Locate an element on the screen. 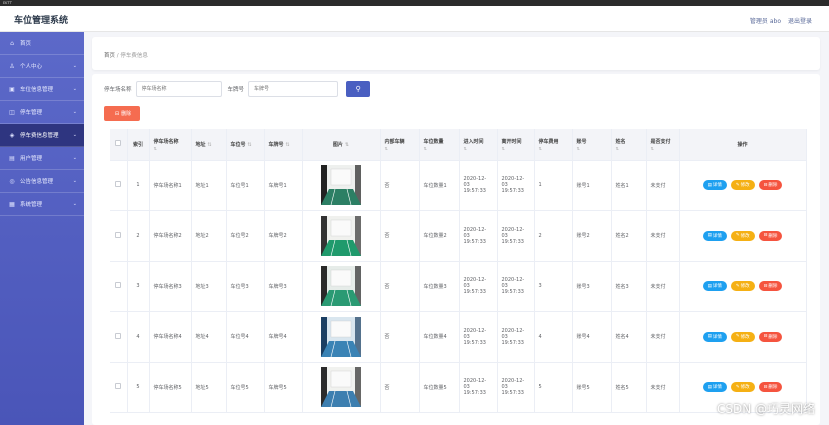 This screenshot has height=425, width=829. sidebar-item-6: ◎ 公告信息管理 ⌄ is located at coordinates (42, 181).